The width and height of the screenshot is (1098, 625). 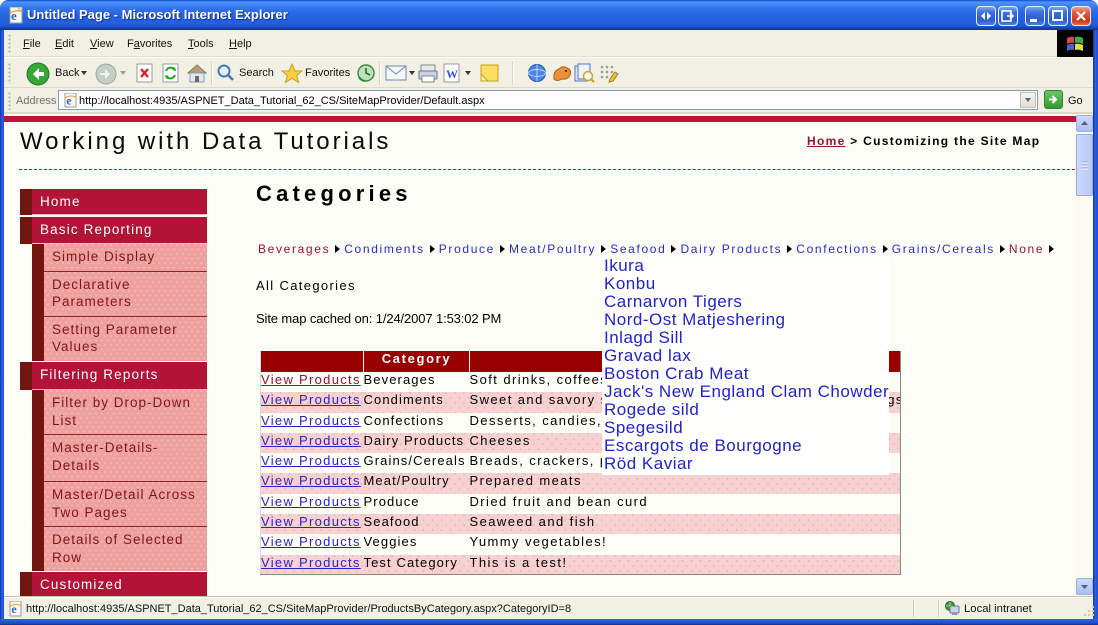 I want to click on svg-text: W, so click(x=452, y=74).